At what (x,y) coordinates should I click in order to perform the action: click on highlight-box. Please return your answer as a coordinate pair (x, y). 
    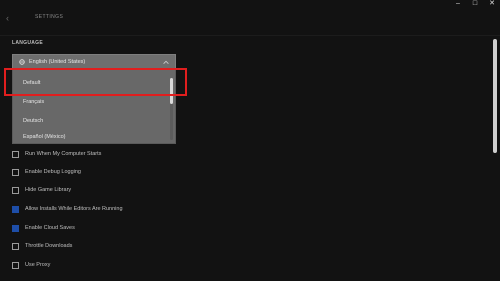
    Looking at the image, I should click on (95, 82).